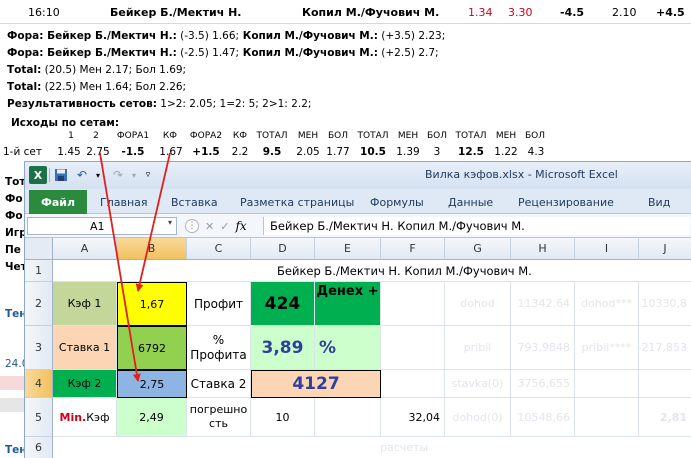  Describe the element at coordinates (152, 348) in the screenshot. I see `cell-b3: 6792` at that location.